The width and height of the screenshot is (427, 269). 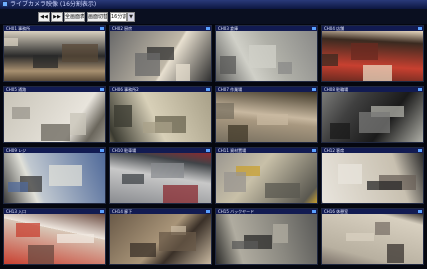 What do you see at coordinates (266, 175) in the screenshot?
I see `camera-tile: CH11 資材置場` at bounding box center [266, 175].